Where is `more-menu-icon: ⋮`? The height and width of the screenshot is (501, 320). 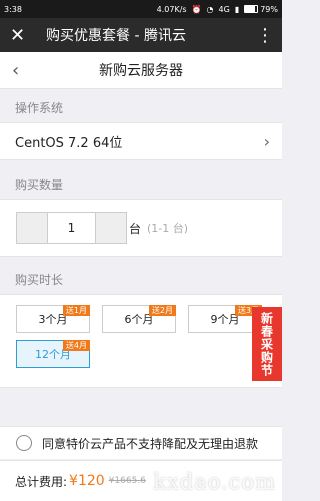 more-menu-icon: ⋮ is located at coordinates (265, 35).